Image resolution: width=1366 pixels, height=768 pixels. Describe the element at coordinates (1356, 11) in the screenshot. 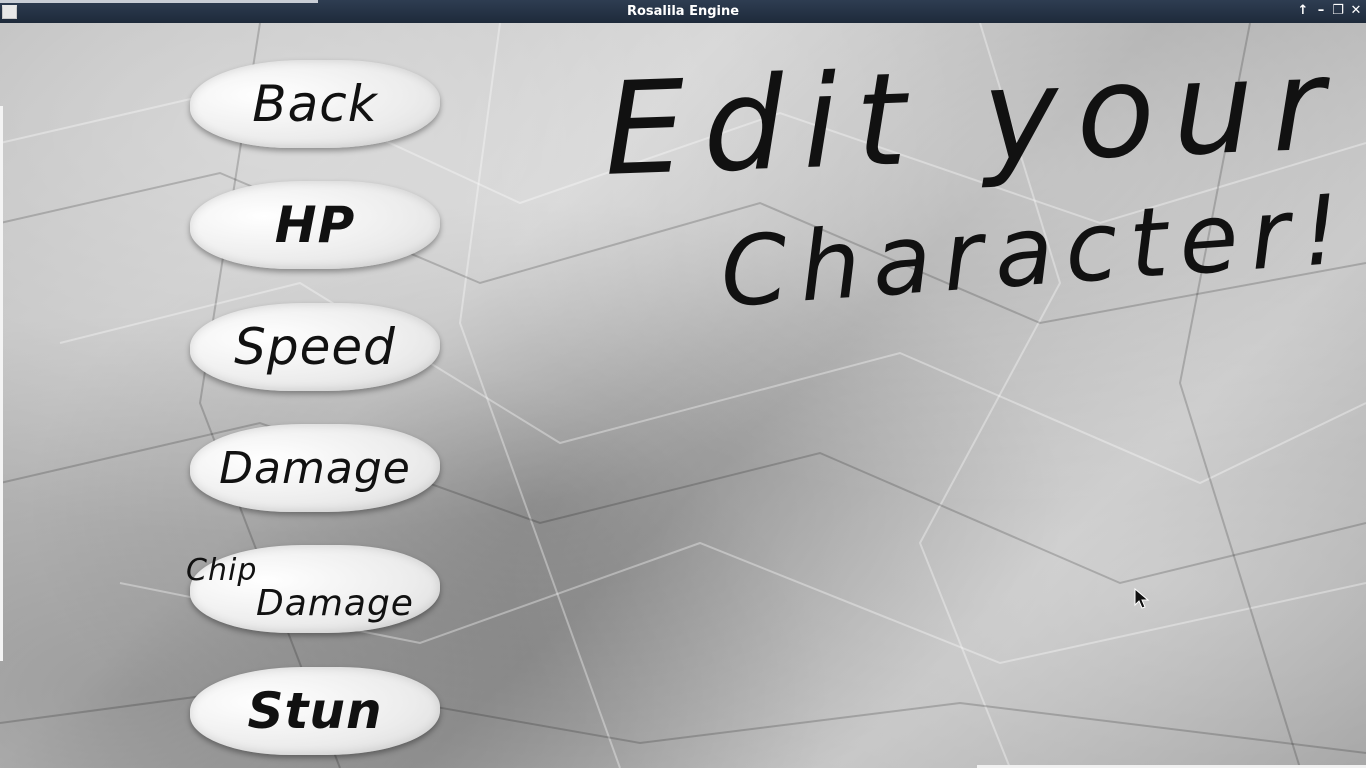

I see `close-icon: ✕` at that location.